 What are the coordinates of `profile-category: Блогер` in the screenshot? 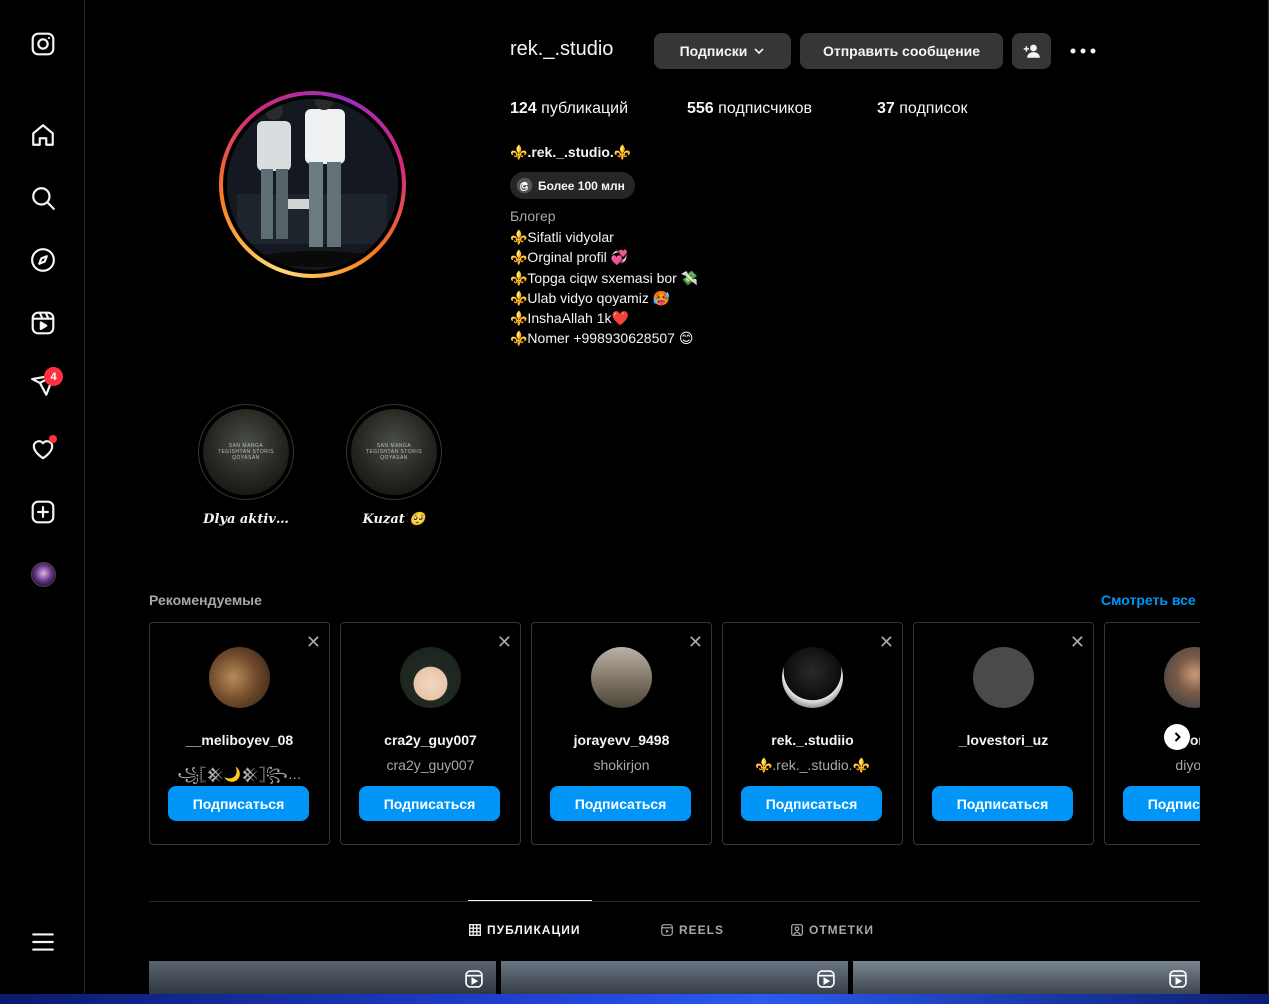 It's located at (533, 216).